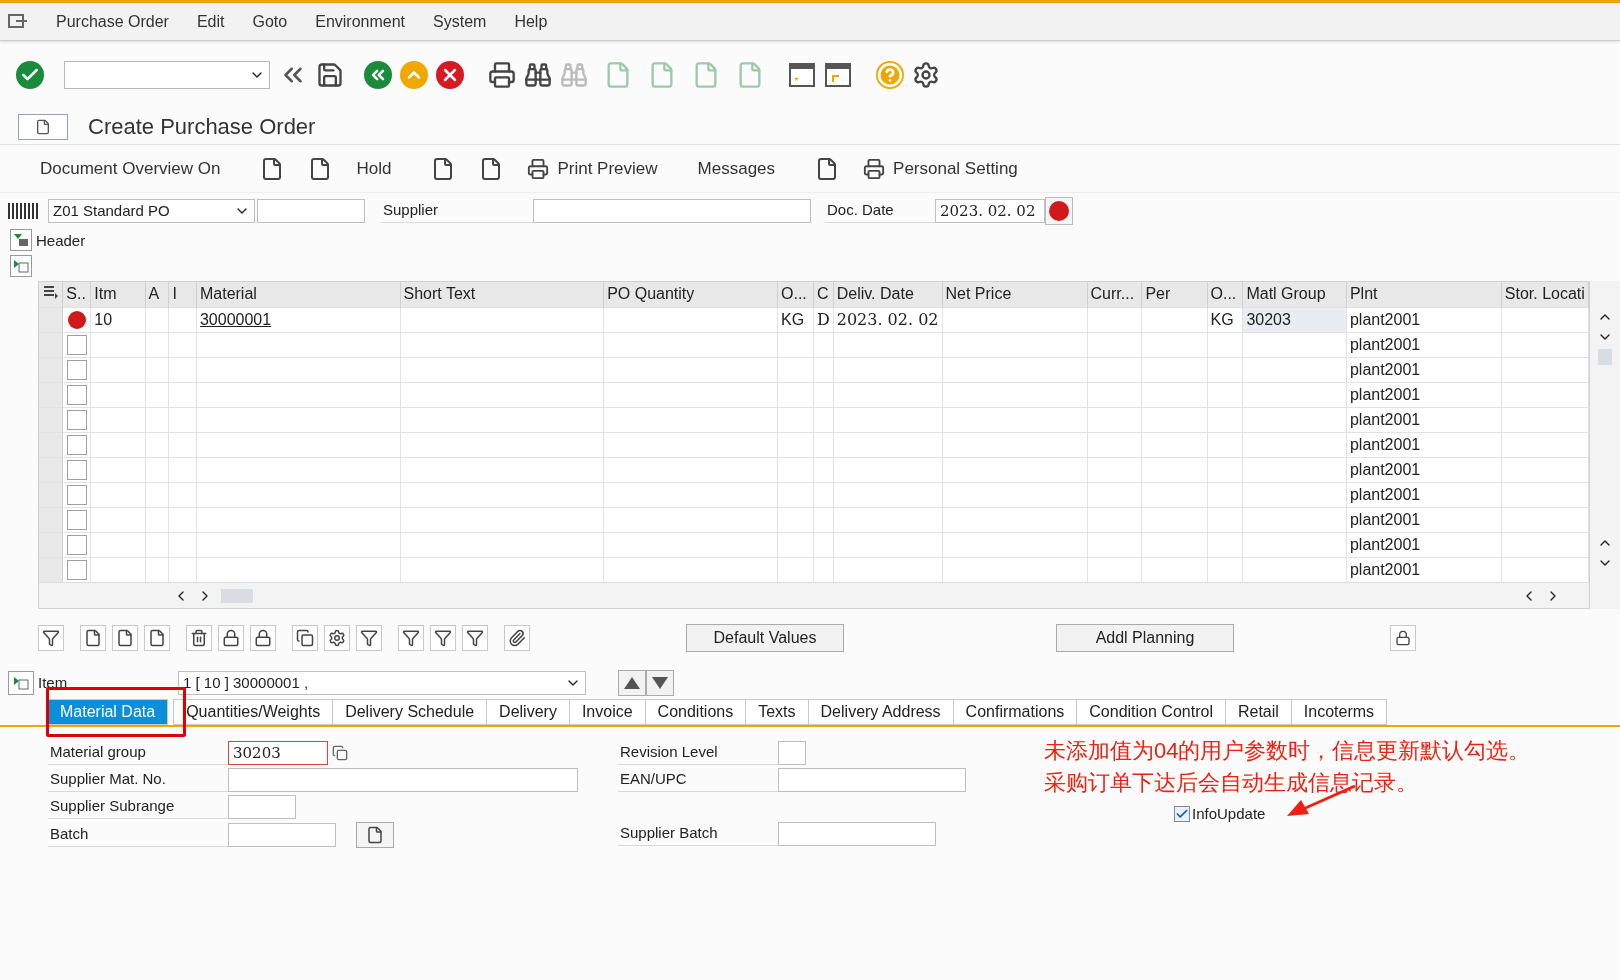 Image resolution: width=1620 pixels, height=980 pixels. What do you see at coordinates (887, 294) in the screenshot?
I see `column-header: Deliv. Date` at bounding box center [887, 294].